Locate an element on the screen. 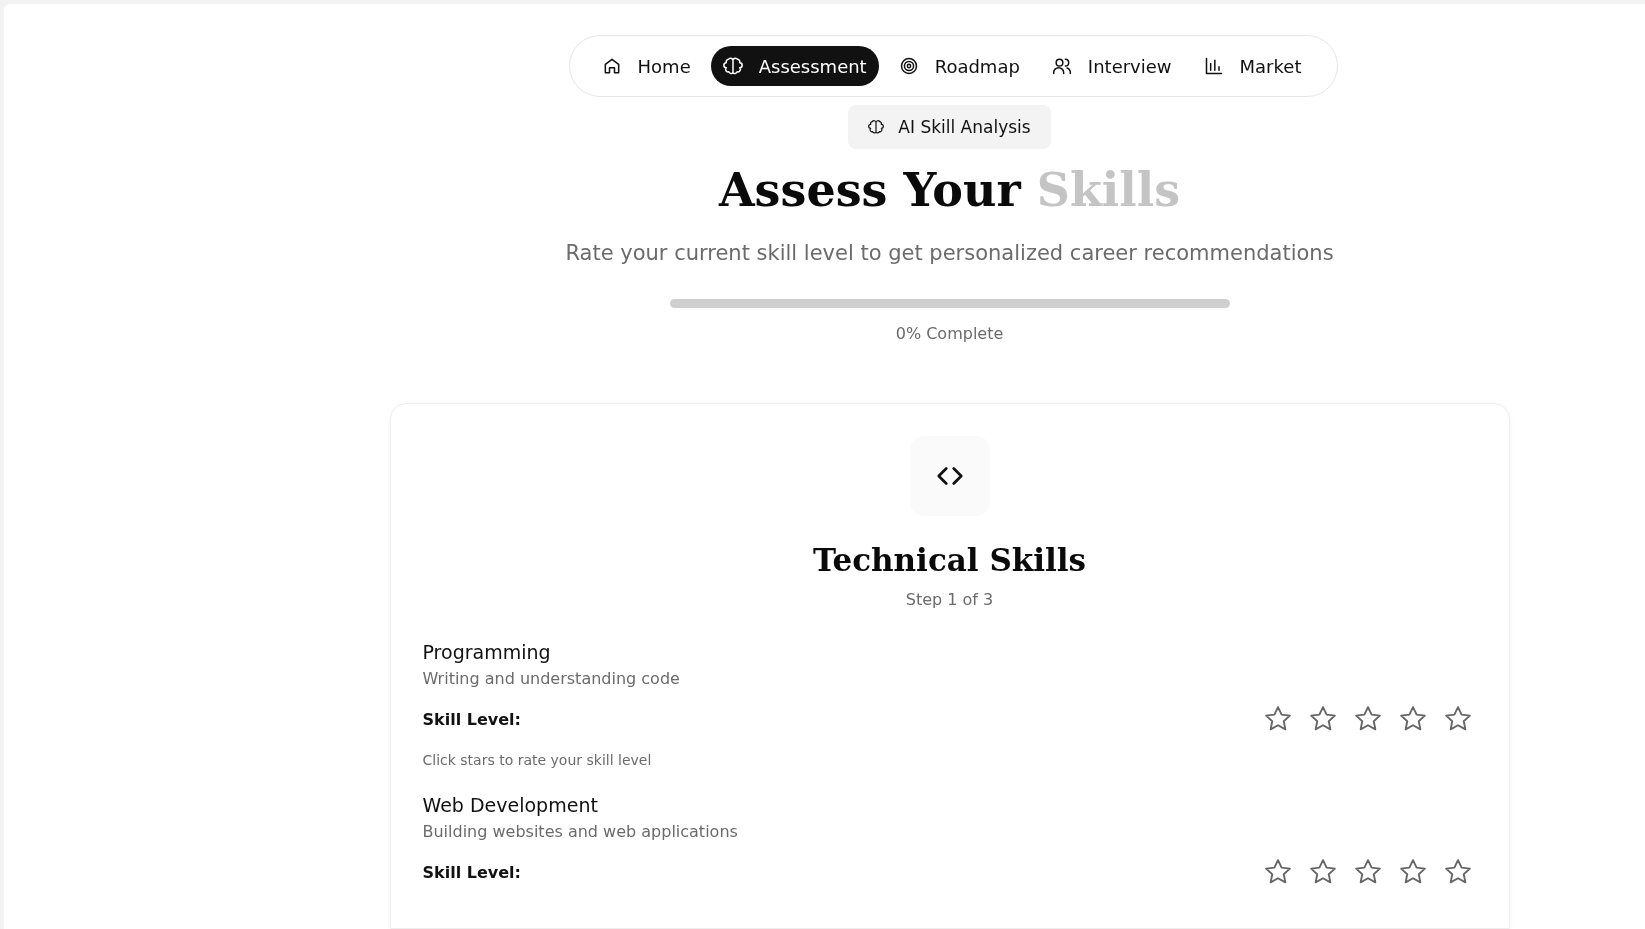 The image size is (1645, 929). skill-name: Programming is located at coordinates (487, 652).